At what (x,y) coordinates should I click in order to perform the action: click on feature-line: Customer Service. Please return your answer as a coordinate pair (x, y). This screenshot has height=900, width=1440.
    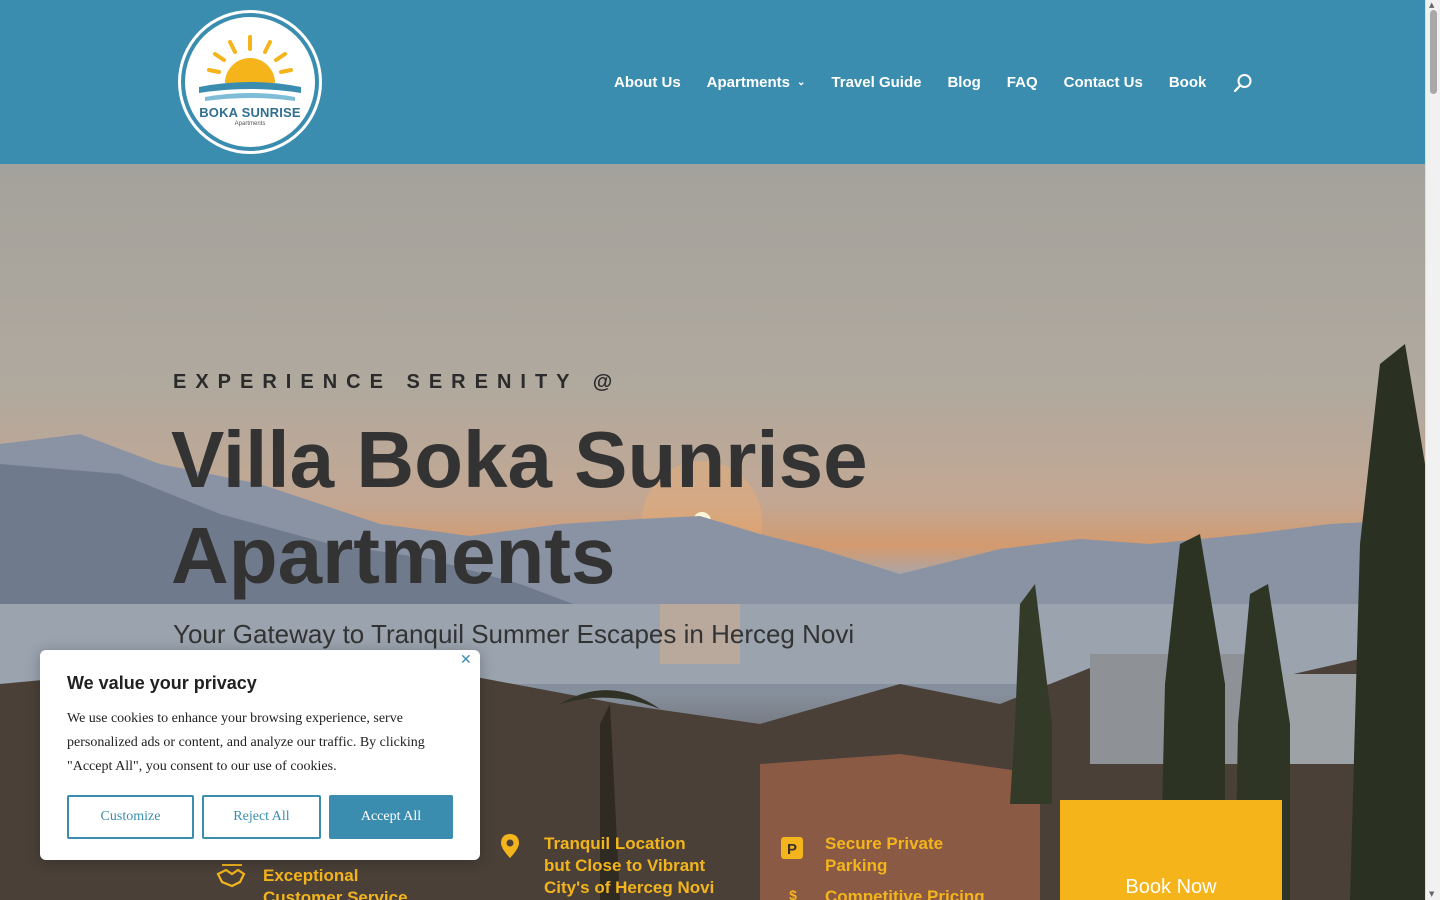
    Looking at the image, I should click on (335, 894).